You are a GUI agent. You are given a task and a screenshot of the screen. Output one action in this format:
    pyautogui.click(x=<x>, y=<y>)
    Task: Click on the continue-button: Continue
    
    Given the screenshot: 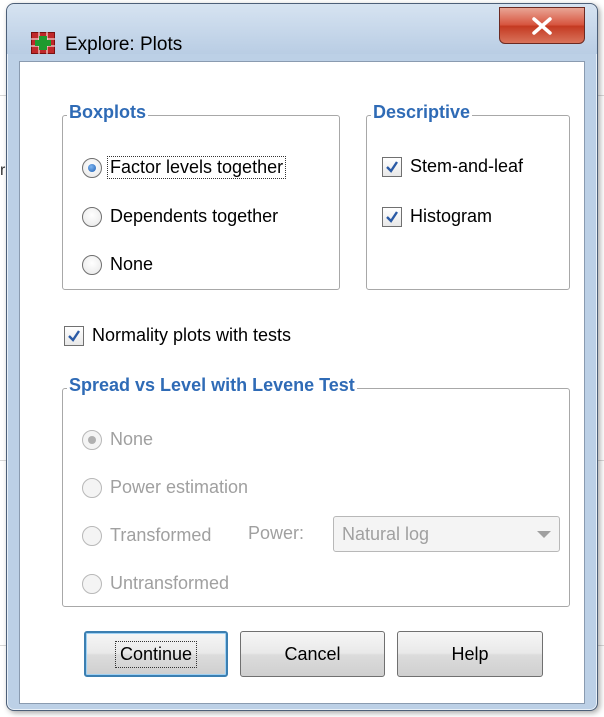 What is the action you would take?
    pyautogui.click(x=156, y=654)
    